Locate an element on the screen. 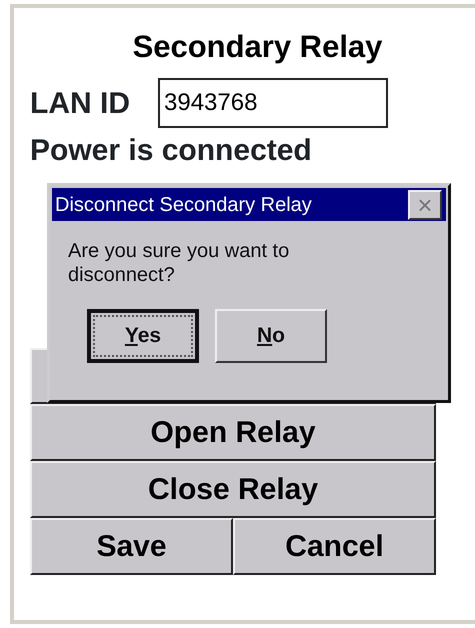 This screenshot has width=475, height=628. lan-id-field: 3943768 is located at coordinates (273, 103).